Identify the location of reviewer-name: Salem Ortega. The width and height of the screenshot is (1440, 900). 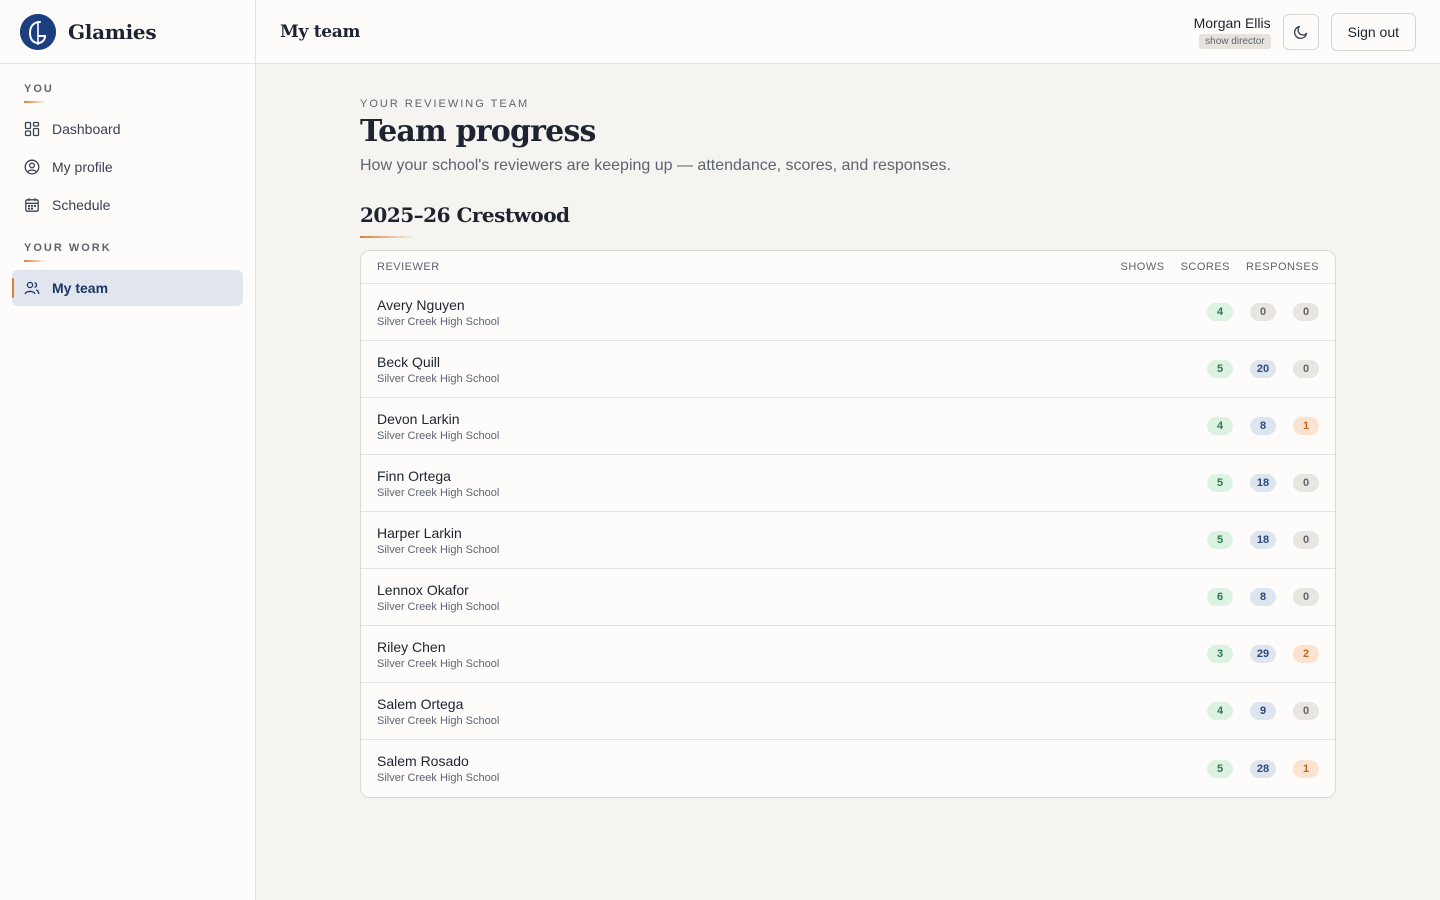
(420, 703).